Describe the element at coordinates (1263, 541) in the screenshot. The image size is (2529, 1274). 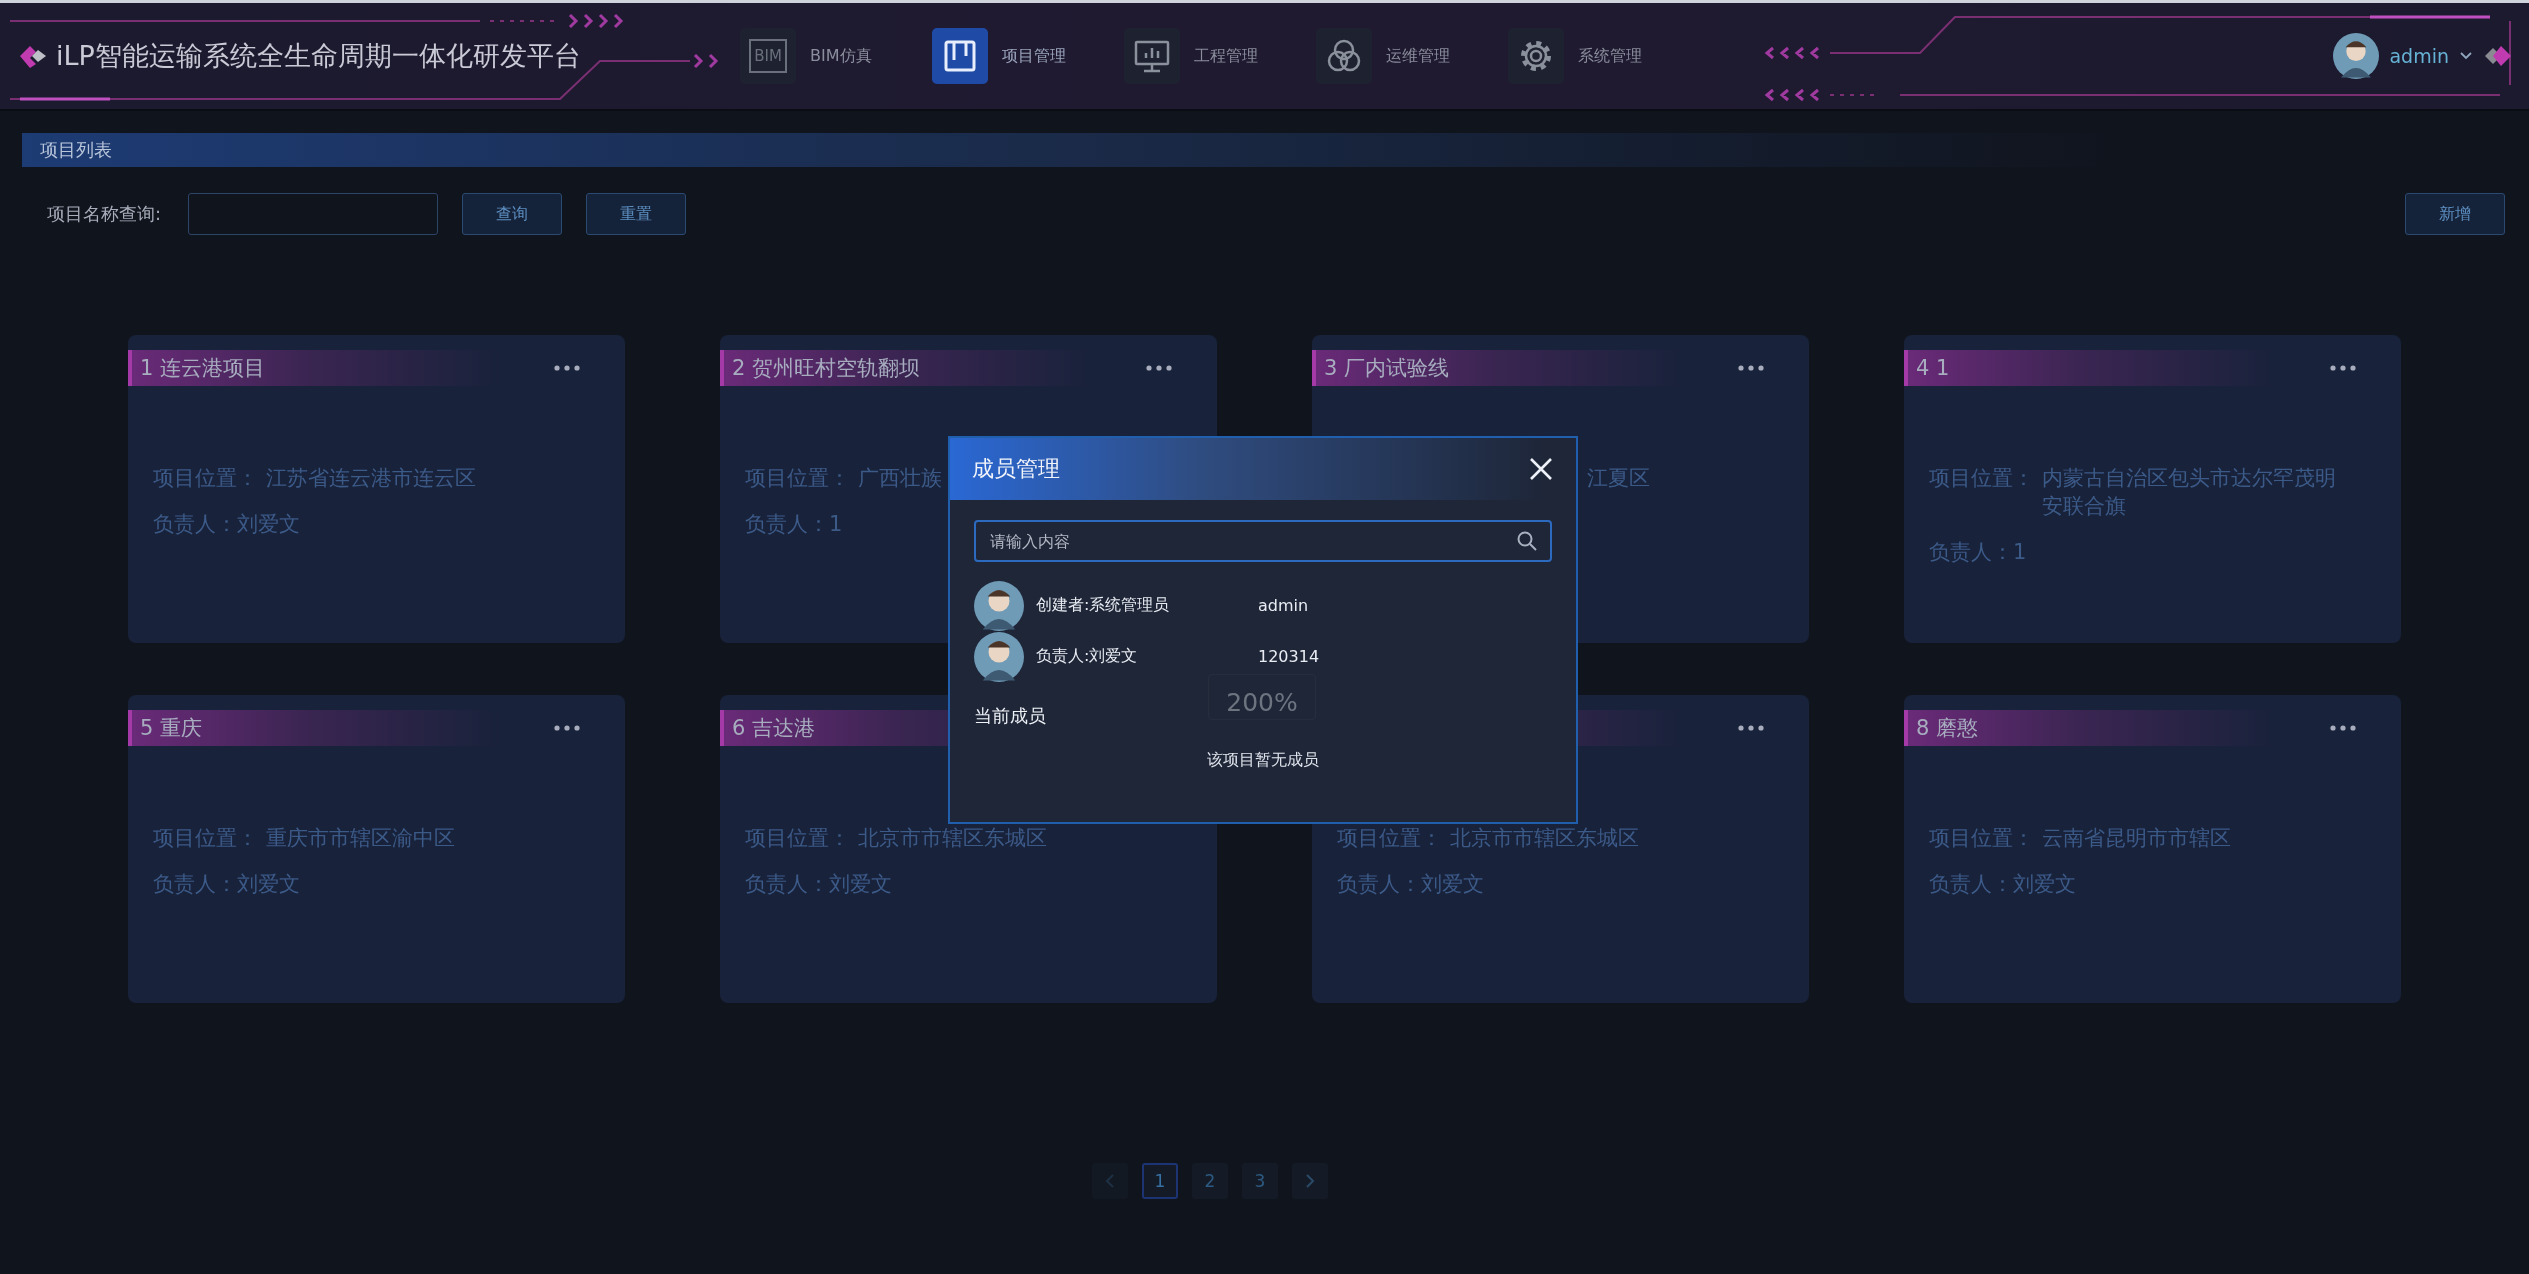
I see `member-search-field: 请输入内容` at that location.